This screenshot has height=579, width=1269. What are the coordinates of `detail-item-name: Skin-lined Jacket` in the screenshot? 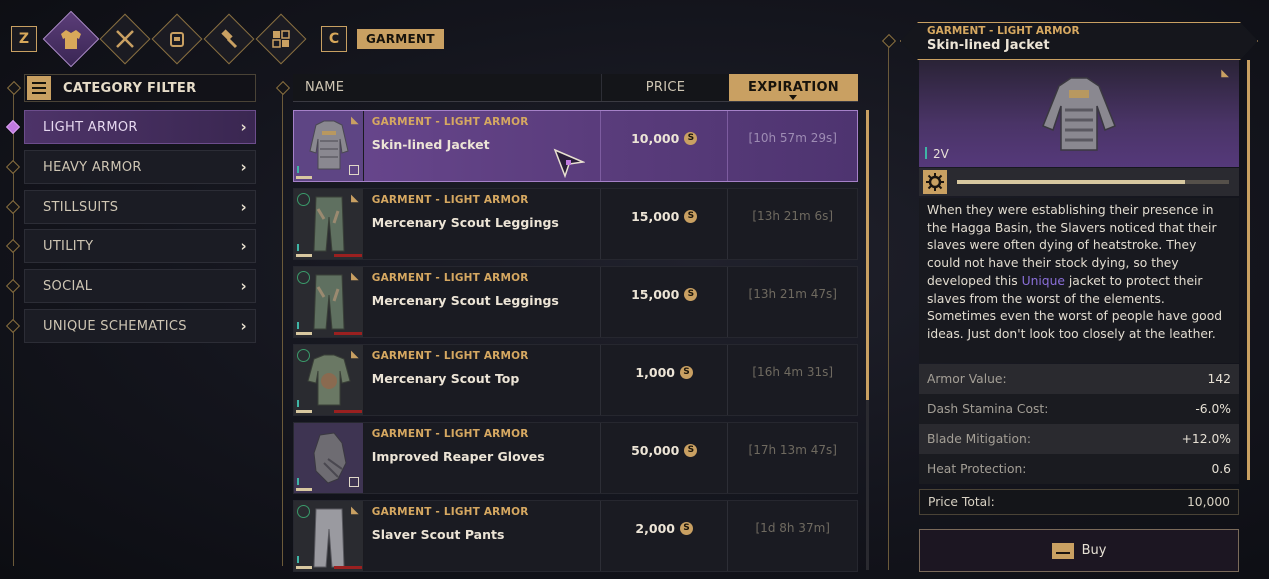 It's located at (988, 45).